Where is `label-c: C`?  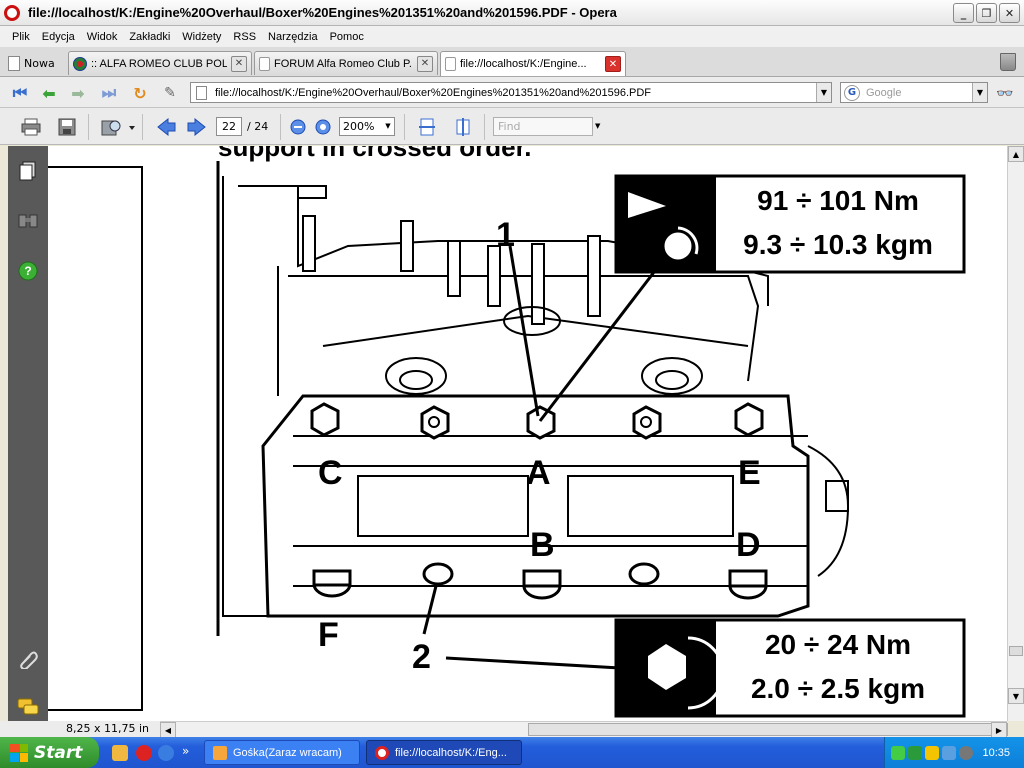
label-c: C is located at coordinates (330, 473).